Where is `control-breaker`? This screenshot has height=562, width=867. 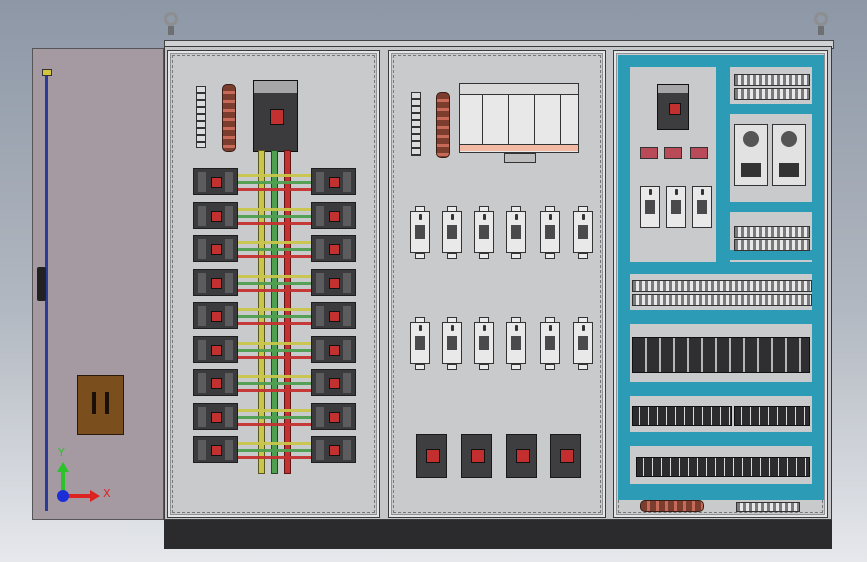 control-breaker is located at coordinates (673, 107).